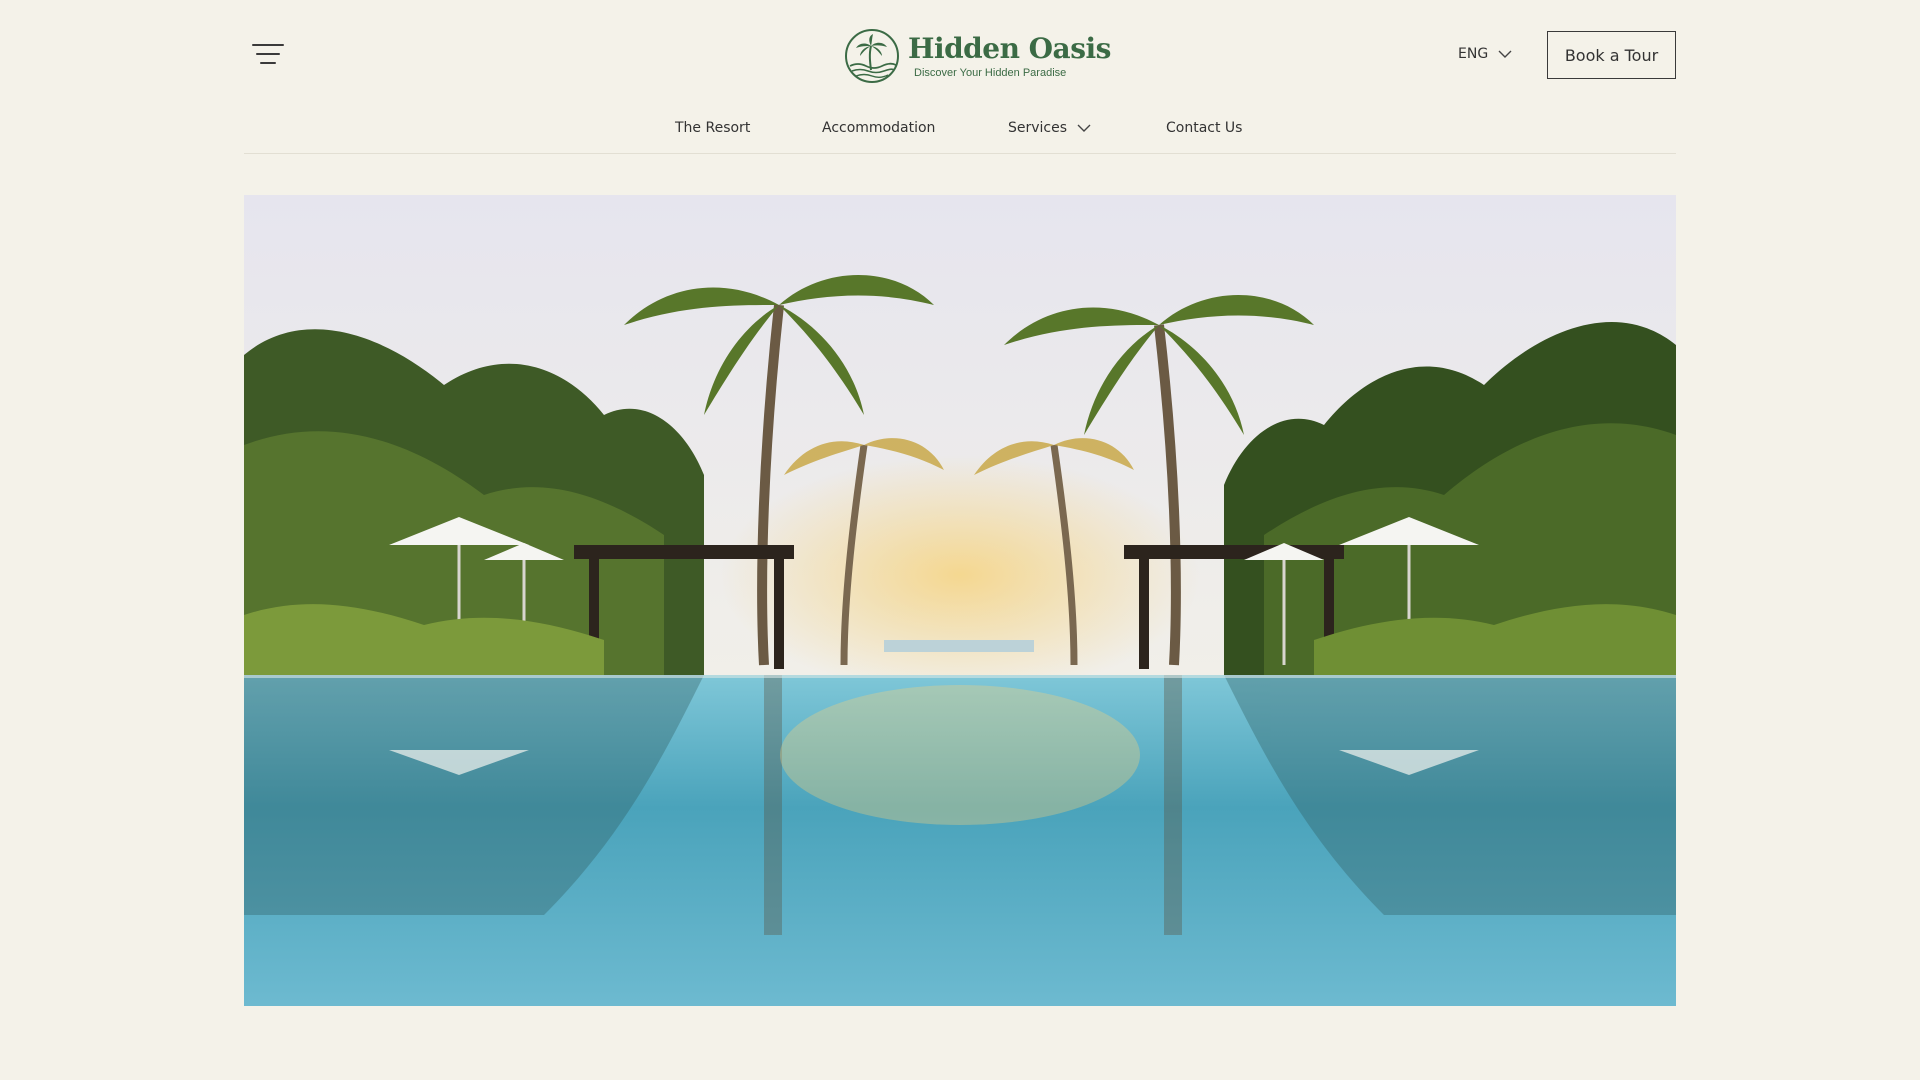 This screenshot has width=1920, height=1080. I want to click on language-value: ENG, so click(1473, 54).